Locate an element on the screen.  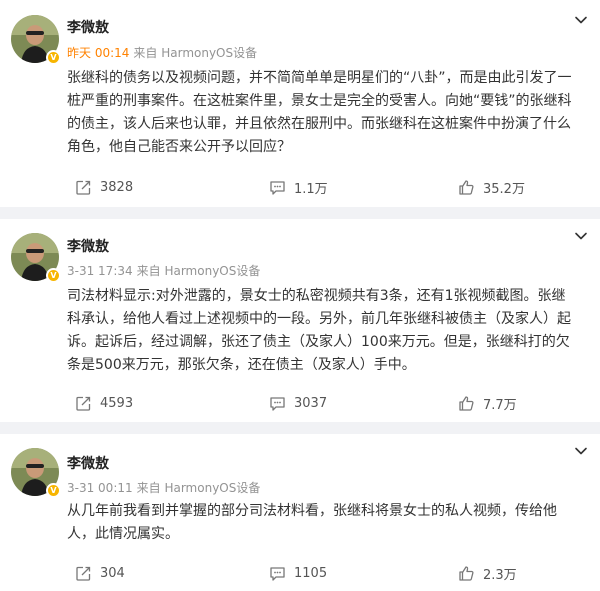
repost-button: 304 is located at coordinates (100, 573).